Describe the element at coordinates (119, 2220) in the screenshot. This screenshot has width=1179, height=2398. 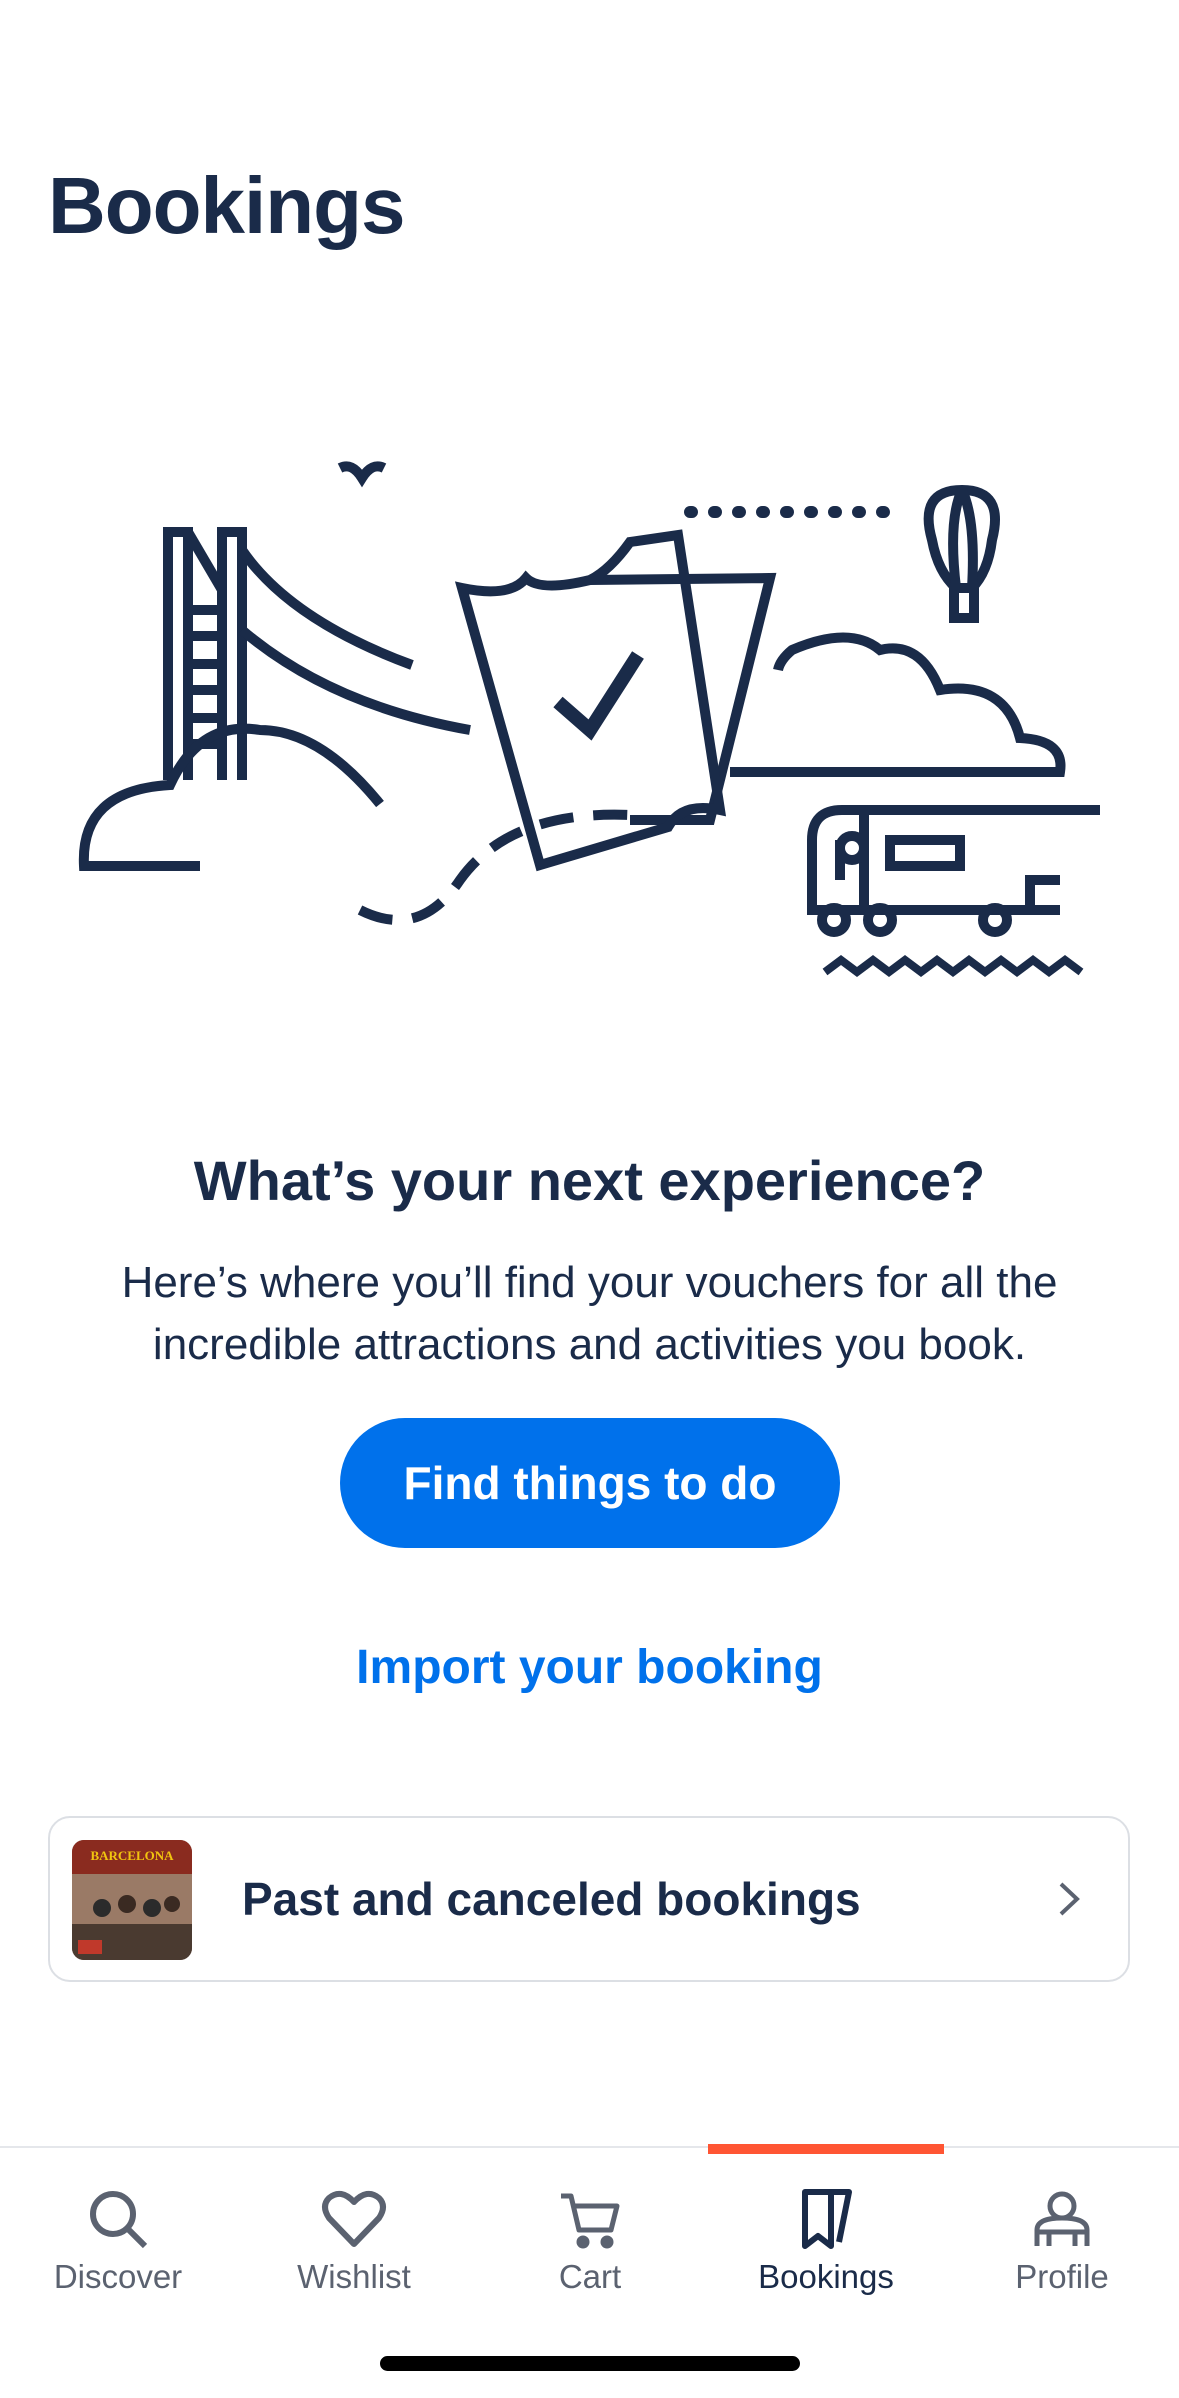
I see `search-icon` at that location.